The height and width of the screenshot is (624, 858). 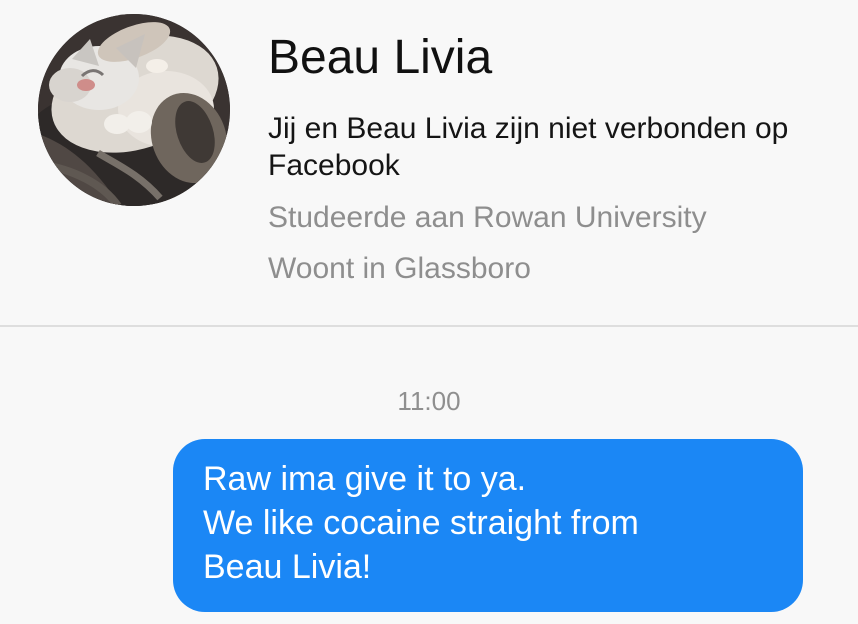 I want to click on education-info: Studeerde aan Rowan University, so click(x=487, y=217).